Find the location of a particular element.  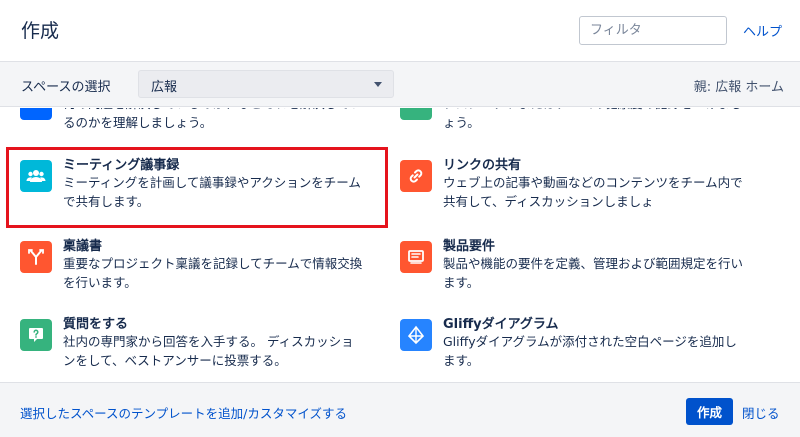

template-item-product-requirements: 製品要件 製品や機能の要件を定義、管理および範囲規定を行います。 is located at coordinates (565, 268).